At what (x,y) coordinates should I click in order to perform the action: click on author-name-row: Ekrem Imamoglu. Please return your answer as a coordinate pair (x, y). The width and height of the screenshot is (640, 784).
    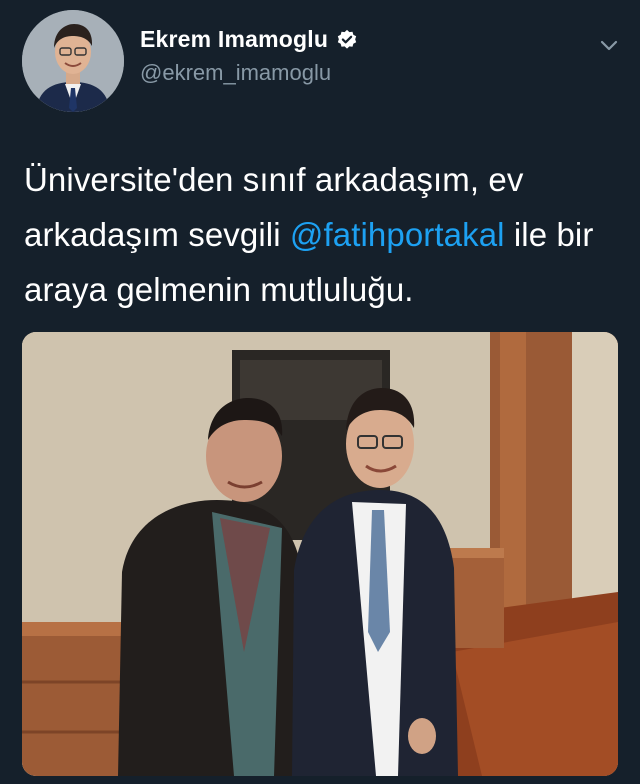
    Looking at the image, I should click on (249, 39).